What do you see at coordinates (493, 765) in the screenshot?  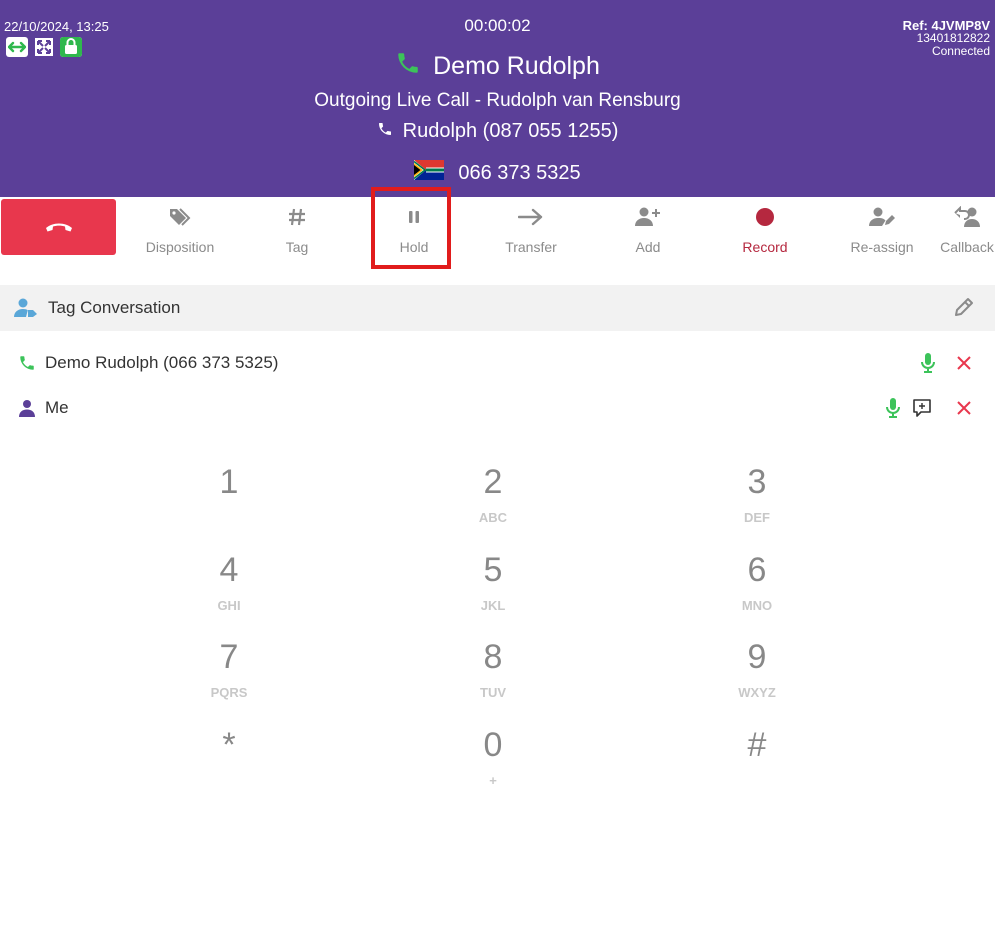 I see `dialpad-key-0: 0 +` at bounding box center [493, 765].